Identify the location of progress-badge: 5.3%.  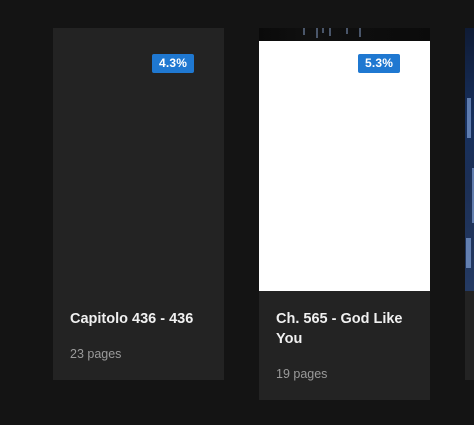
(379, 63).